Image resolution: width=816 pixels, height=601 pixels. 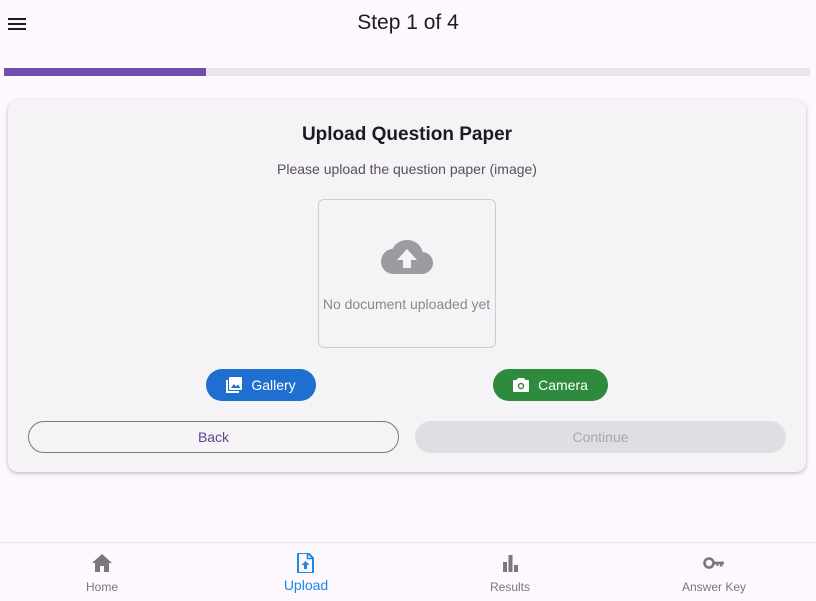 I want to click on back-button: Back, so click(x=213, y=437).